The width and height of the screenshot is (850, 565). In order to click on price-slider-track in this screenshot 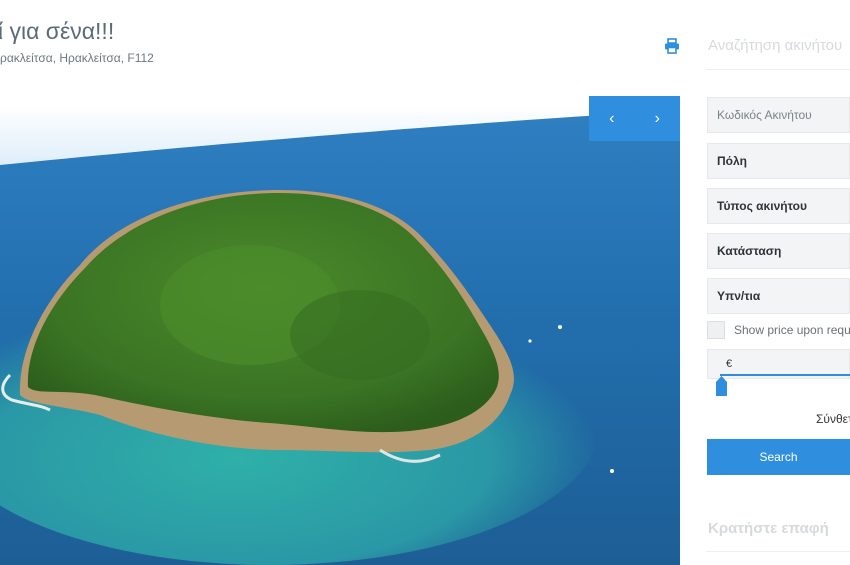, I will do `click(785, 375)`.